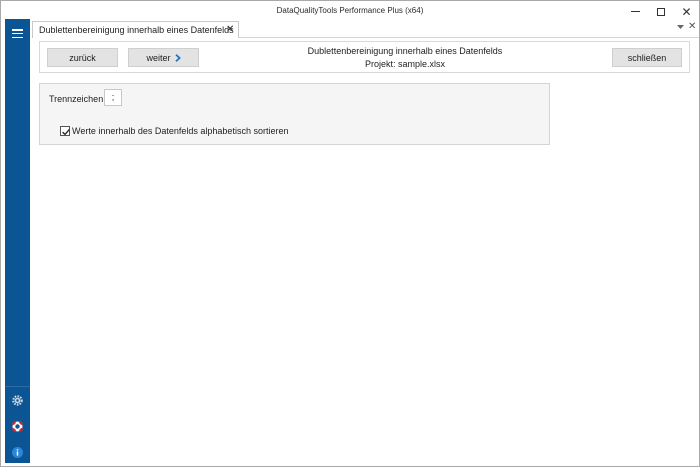  What do you see at coordinates (692, 26) in the screenshot?
I see `close-all-tabs-icon: ✕` at bounding box center [692, 26].